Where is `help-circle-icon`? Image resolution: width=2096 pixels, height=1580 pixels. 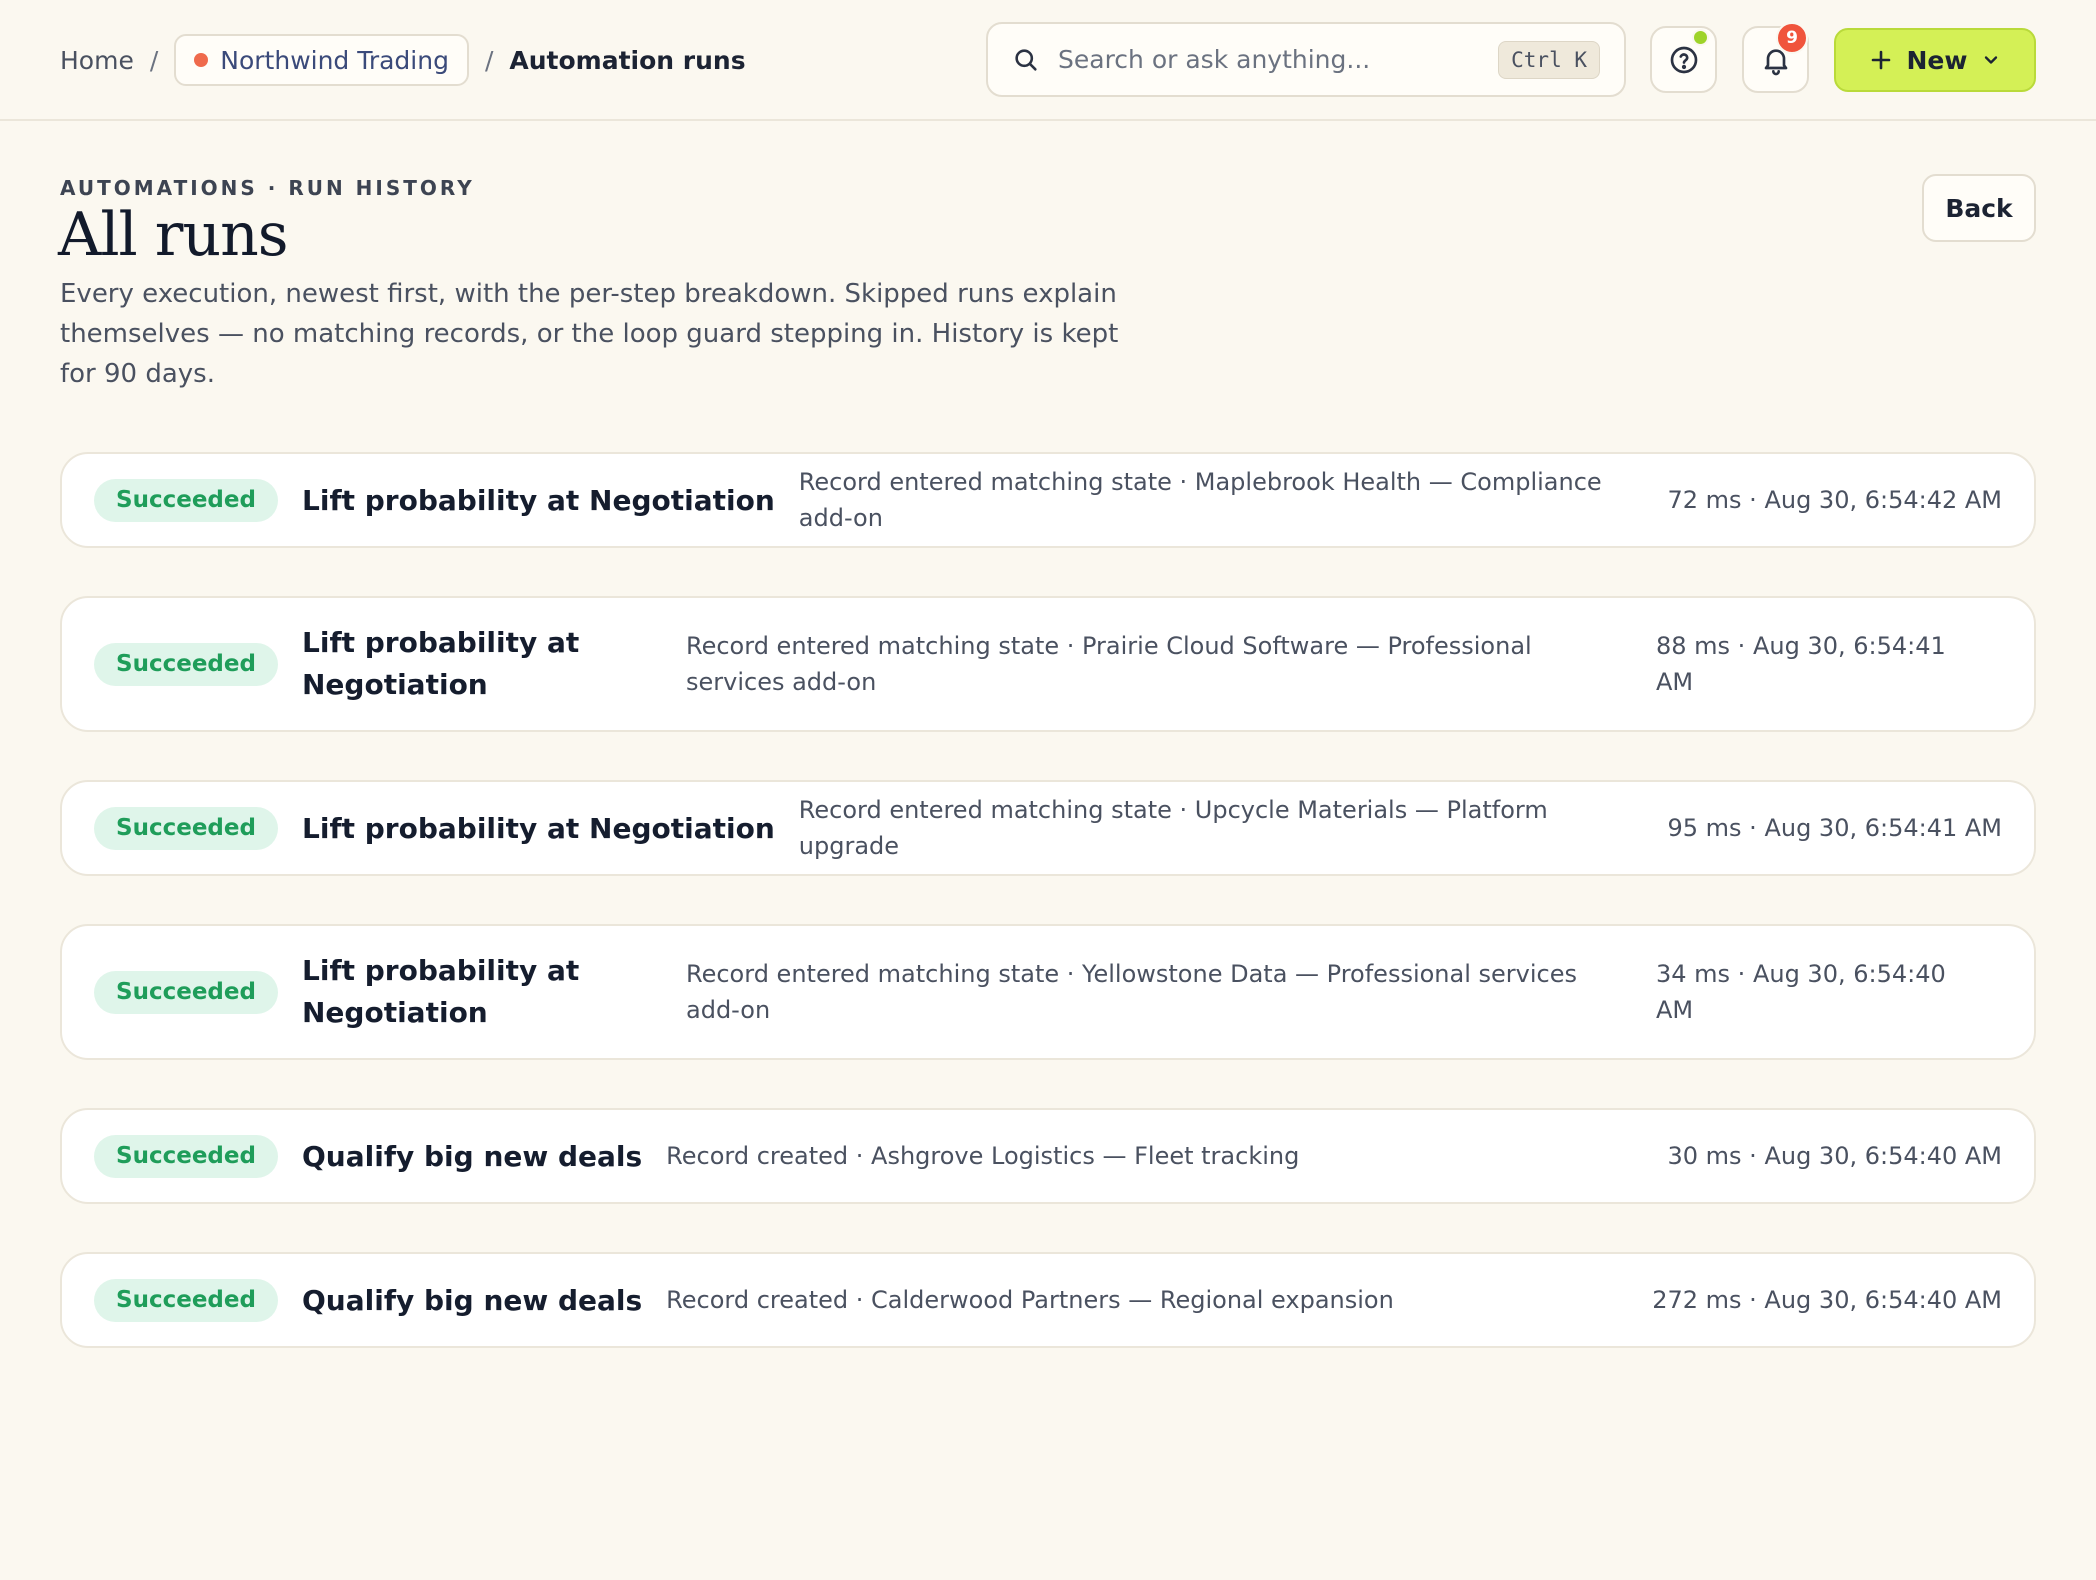 help-circle-icon is located at coordinates (1683, 59).